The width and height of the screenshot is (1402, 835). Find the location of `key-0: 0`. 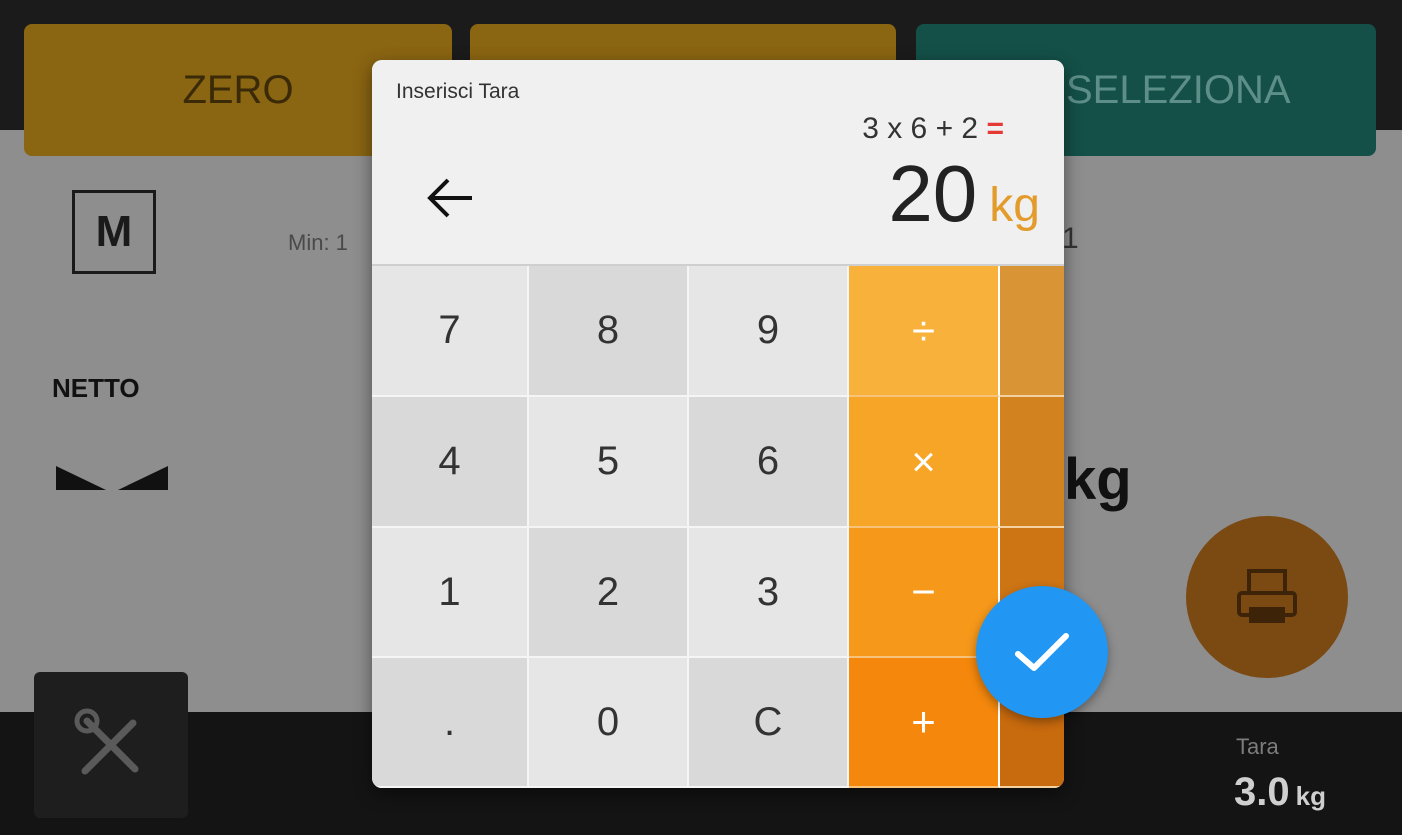

key-0: 0 is located at coordinates (609, 723).